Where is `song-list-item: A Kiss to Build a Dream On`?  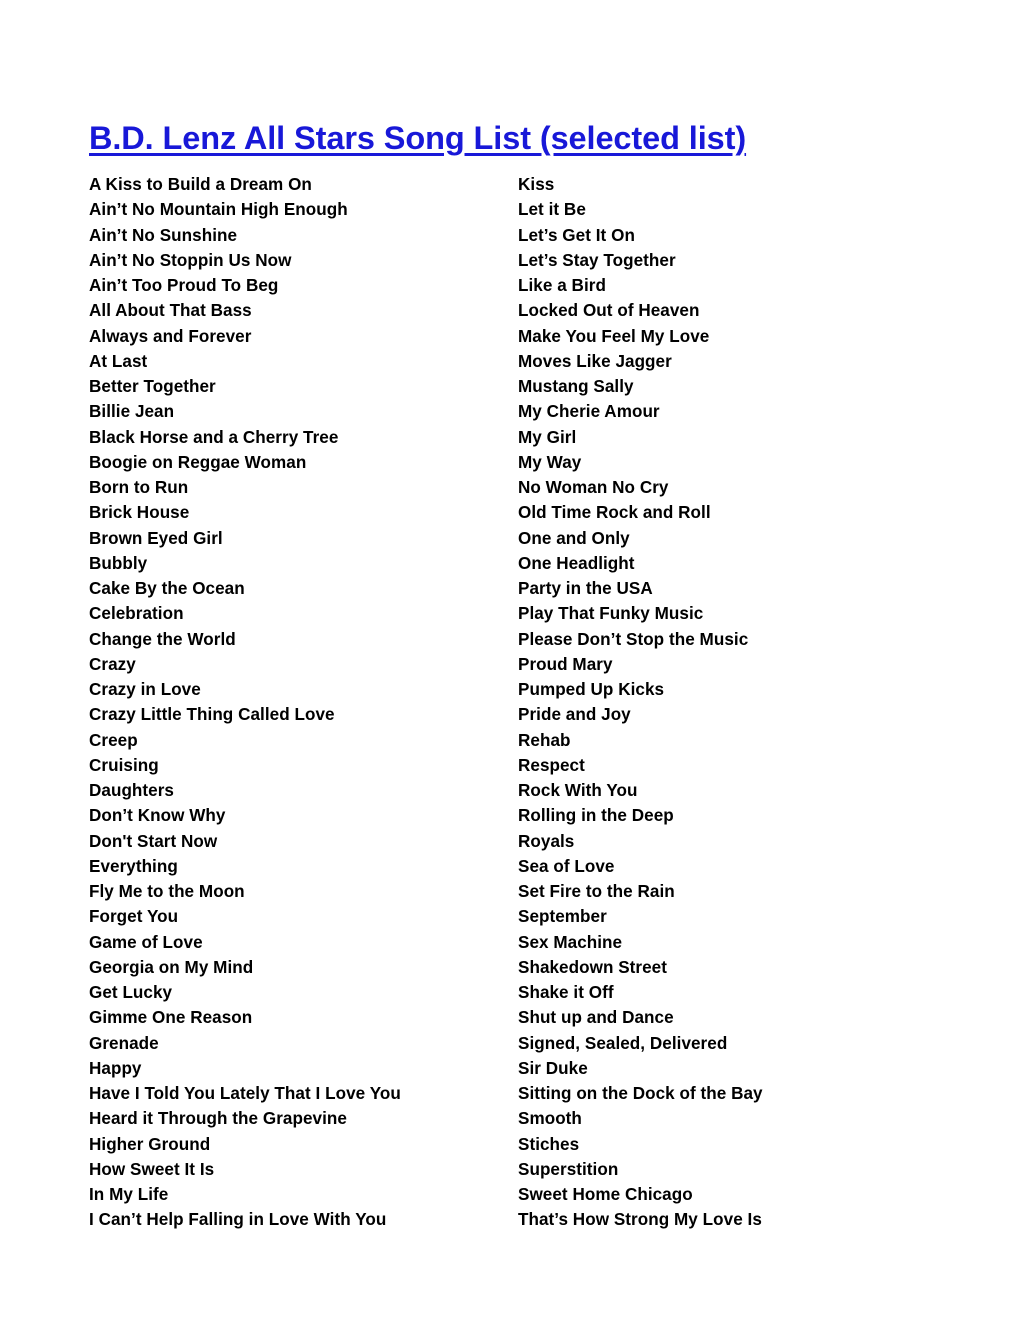
song-list-item: A Kiss to Build a Dream On is located at coordinates (200, 184).